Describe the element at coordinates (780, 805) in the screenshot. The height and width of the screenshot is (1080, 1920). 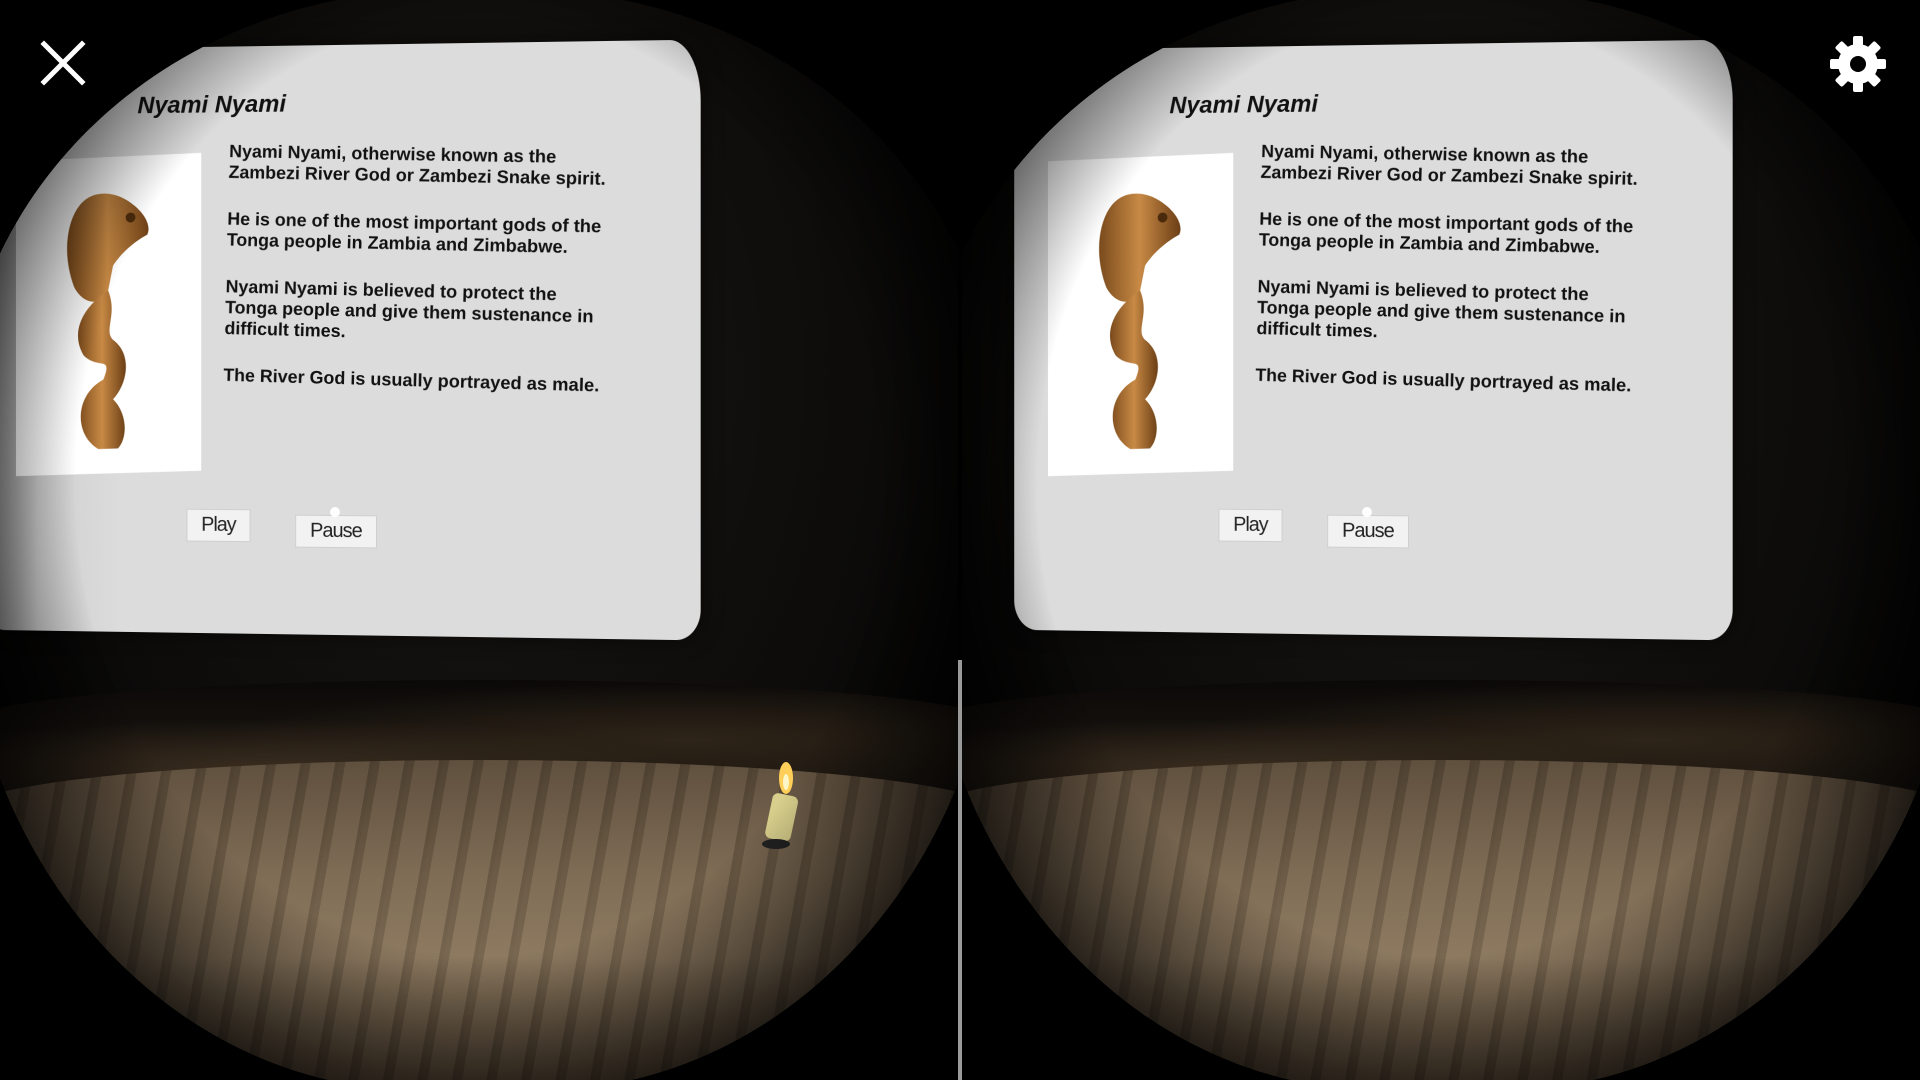
I see `candle-icon` at that location.